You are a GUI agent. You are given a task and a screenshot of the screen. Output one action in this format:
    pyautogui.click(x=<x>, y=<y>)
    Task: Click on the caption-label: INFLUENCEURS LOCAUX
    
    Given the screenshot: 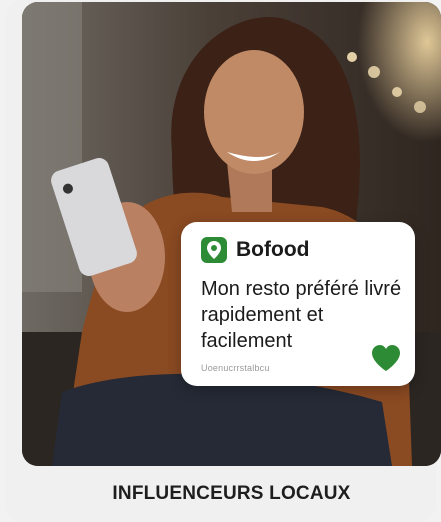 What is the action you would take?
    pyautogui.click(x=231, y=493)
    